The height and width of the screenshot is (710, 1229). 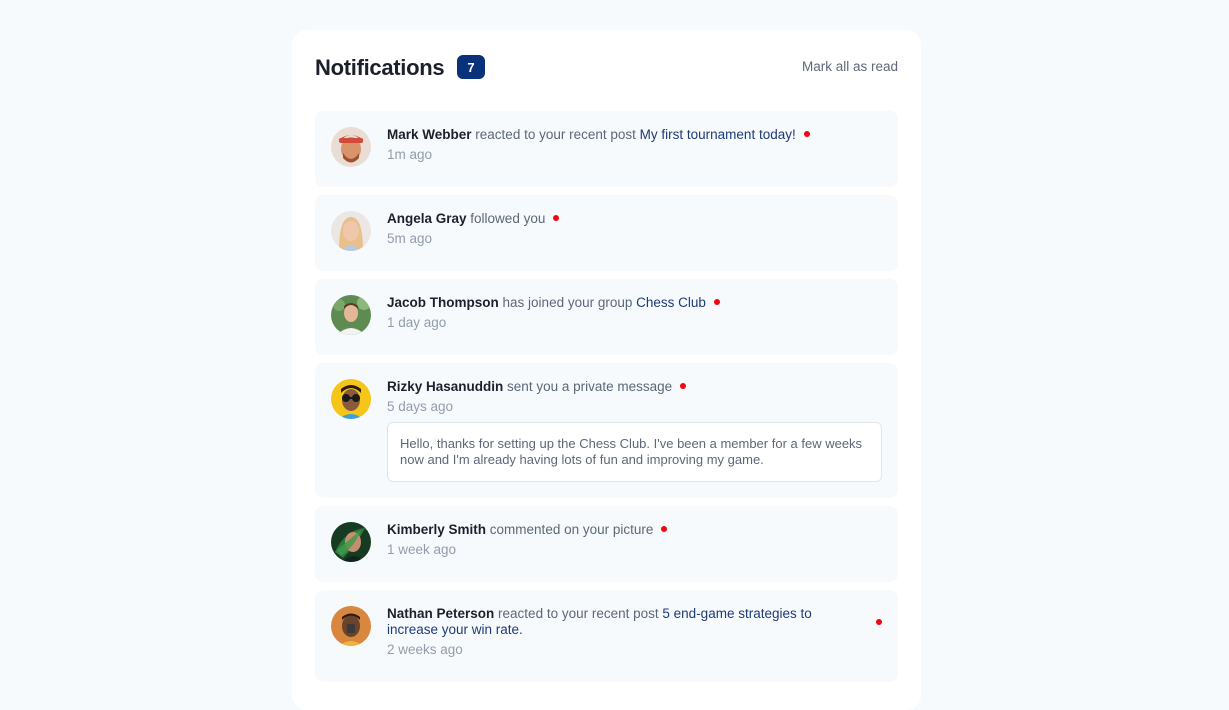 What do you see at coordinates (410, 238) in the screenshot?
I see `timestamp: 5m ago` at bounding box center [410, 238].